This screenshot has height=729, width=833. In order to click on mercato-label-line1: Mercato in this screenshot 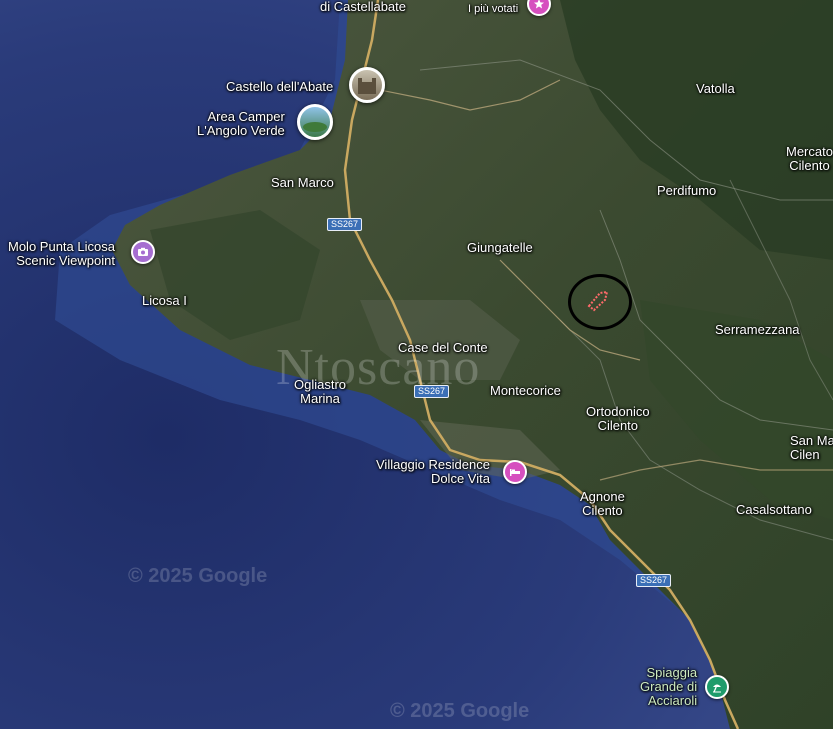, I will do `click(809, 151)`.